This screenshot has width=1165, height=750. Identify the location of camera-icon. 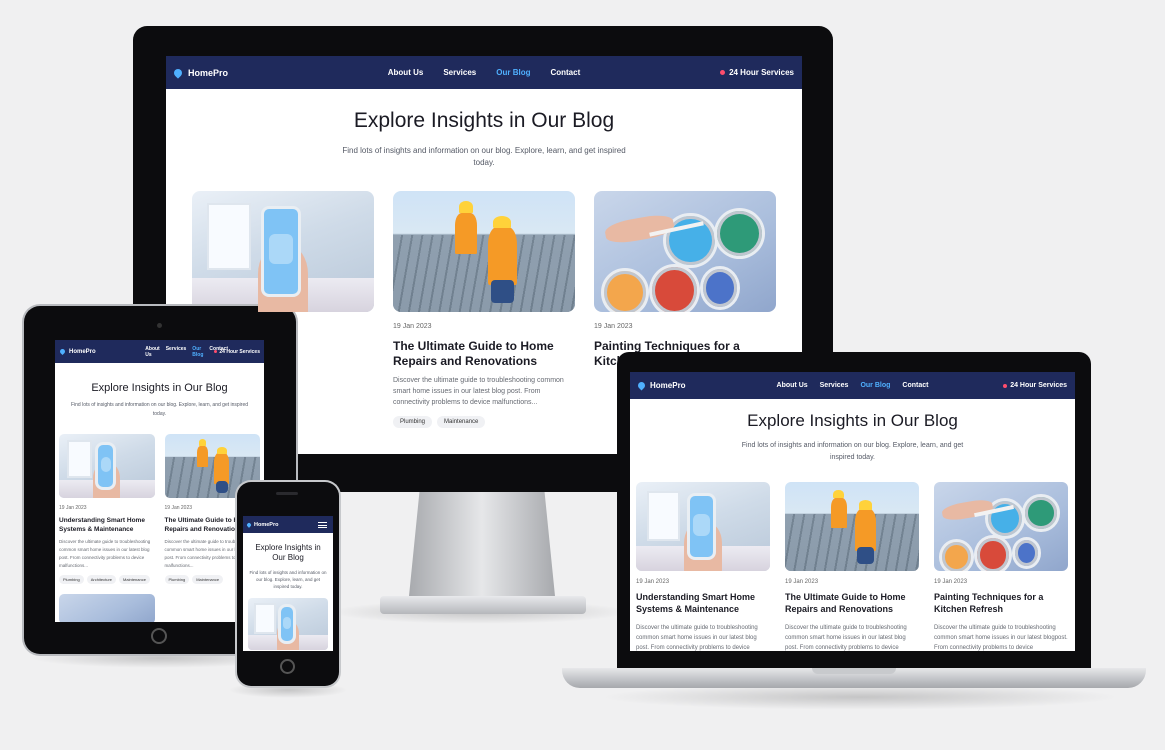
(159, 325).